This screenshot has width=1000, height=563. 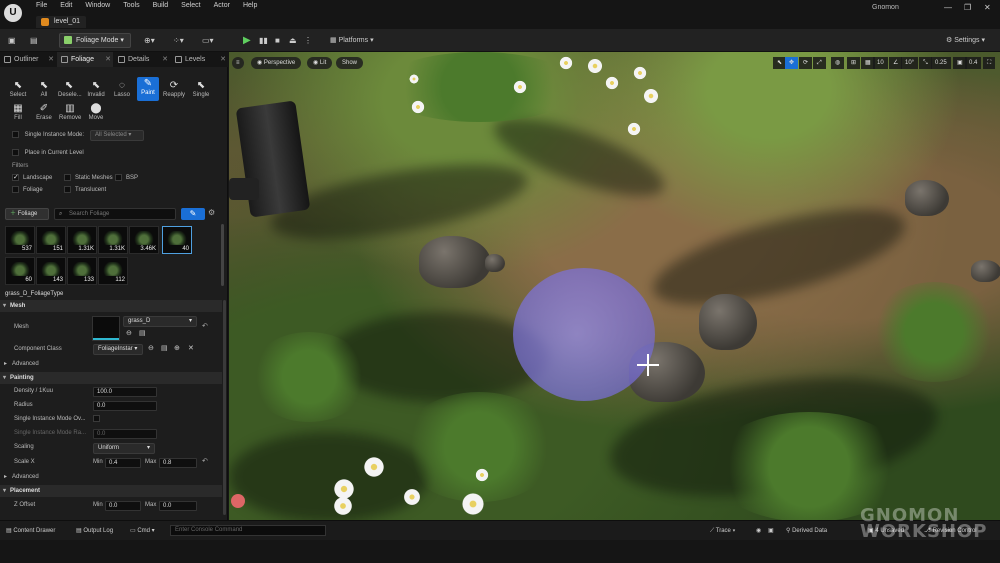 I want to click on blueprint-icon: ⁘▾, so click(x=178, y=41).